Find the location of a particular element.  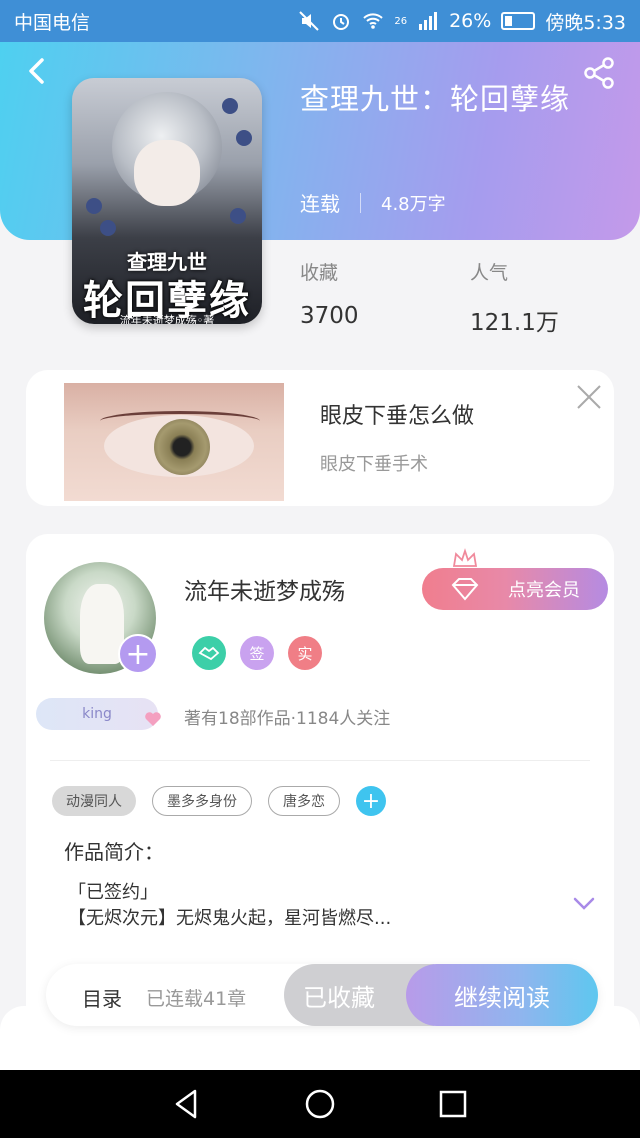

continue-reading-button: 继续阅读 is located at coordinates (502, 995).